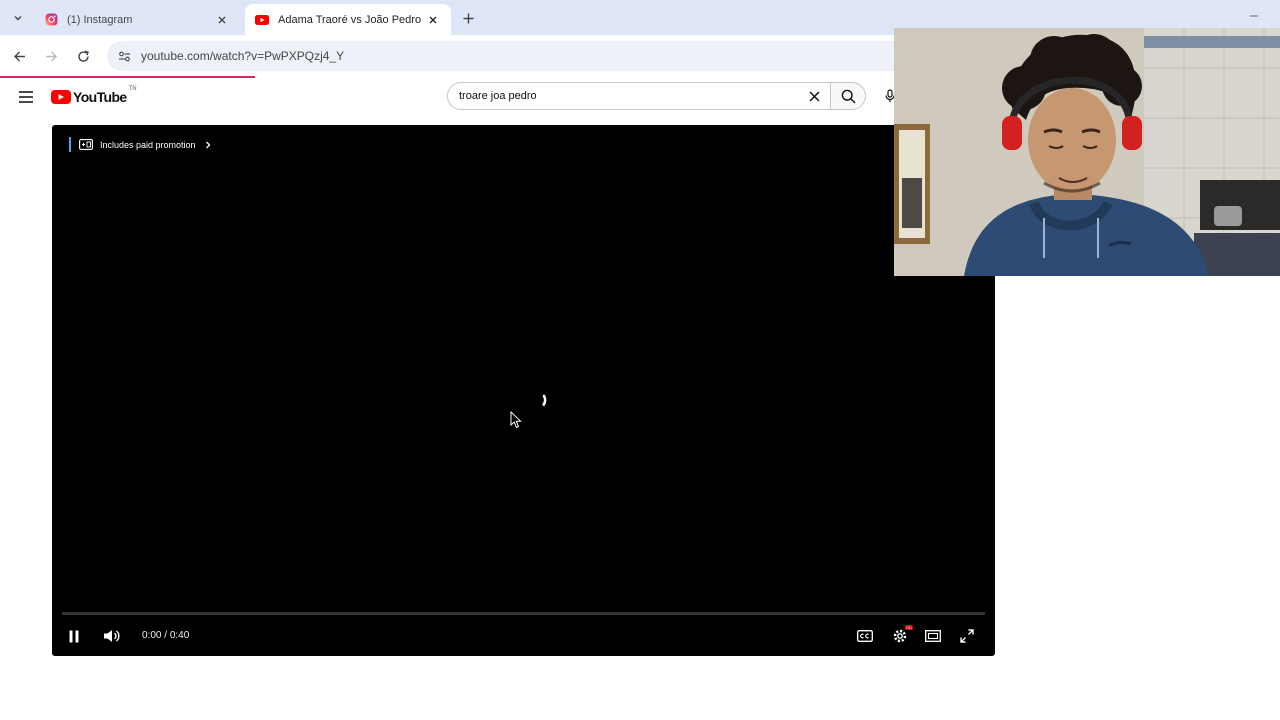 Image resolution: width=1280 pixels, height=720 pixels. What do you see at coordinates (523, 636) in the screenshot?
I see `player-controls: 0:00 / 0:40 HD` at bounding box center [523, 636].